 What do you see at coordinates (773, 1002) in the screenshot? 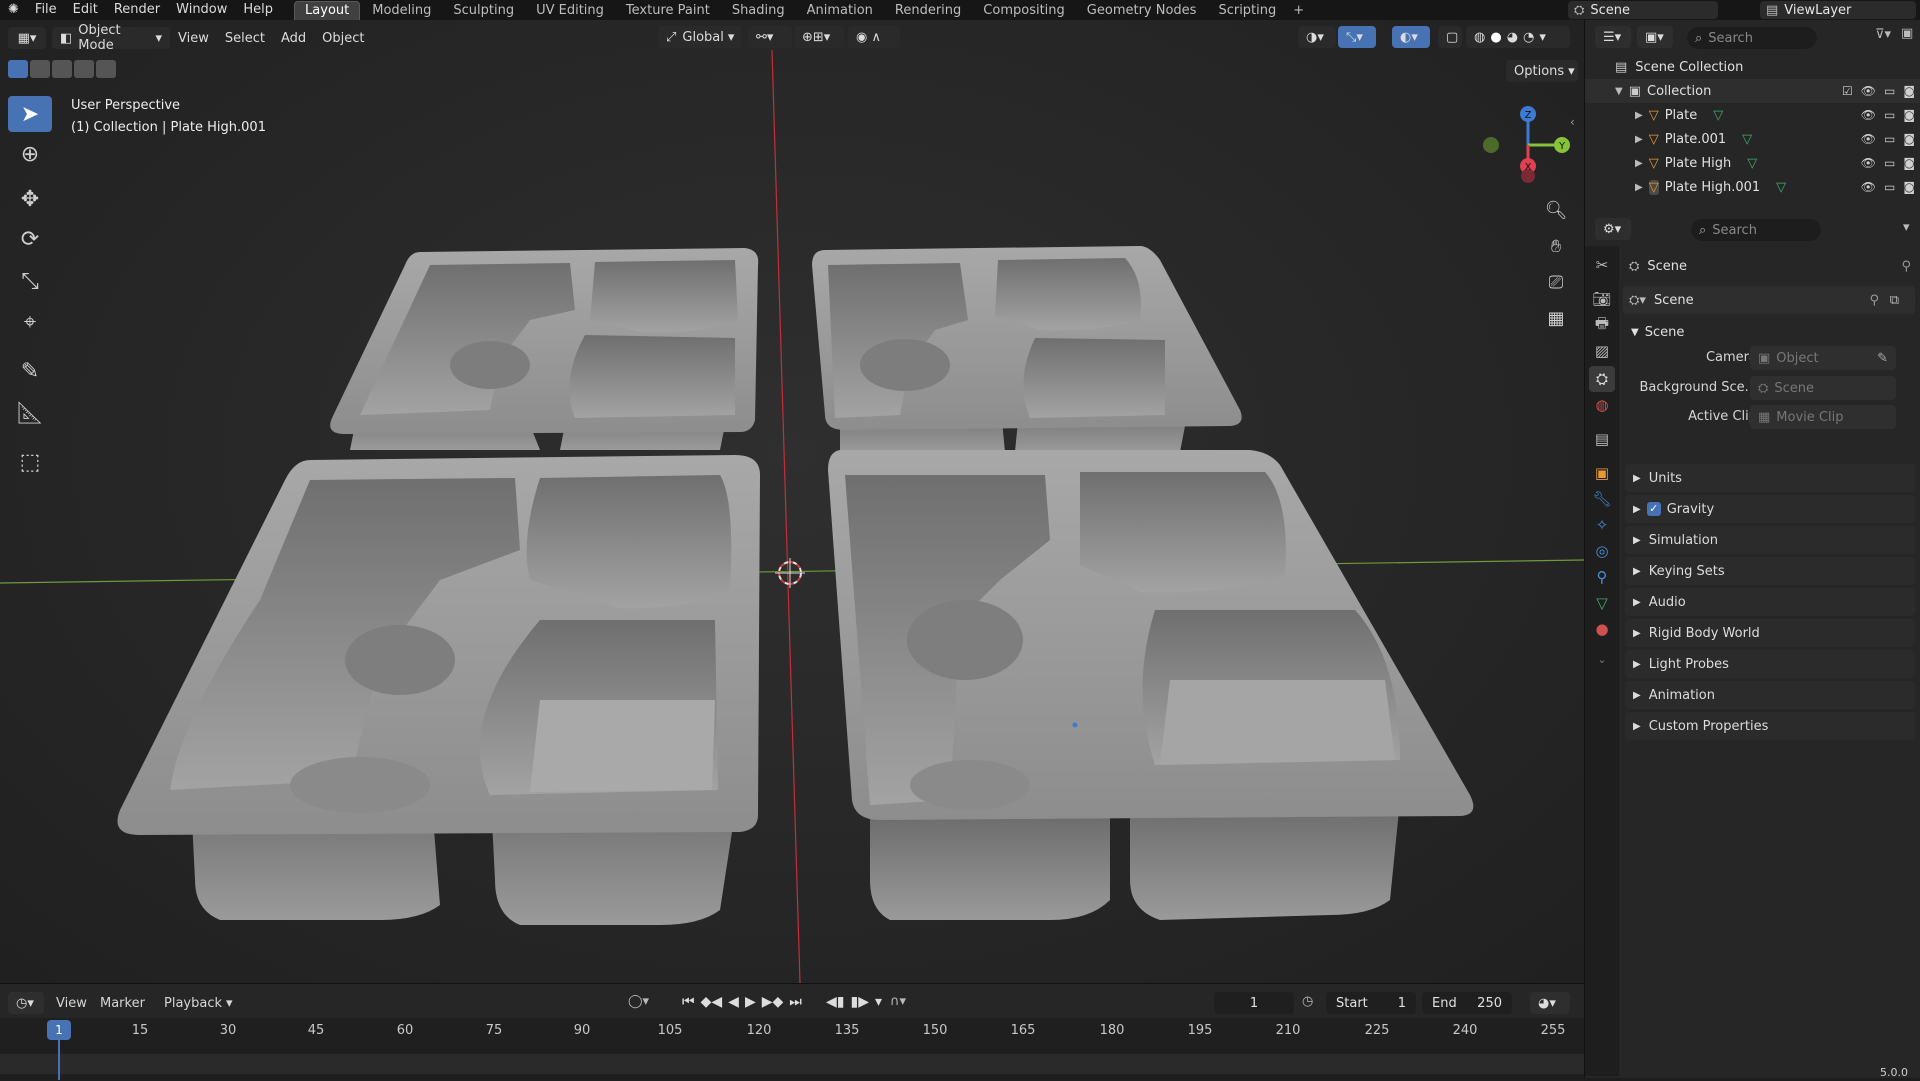
I see `next-keyframe-icon: ▶◆` at bounding box center [773, 1002].